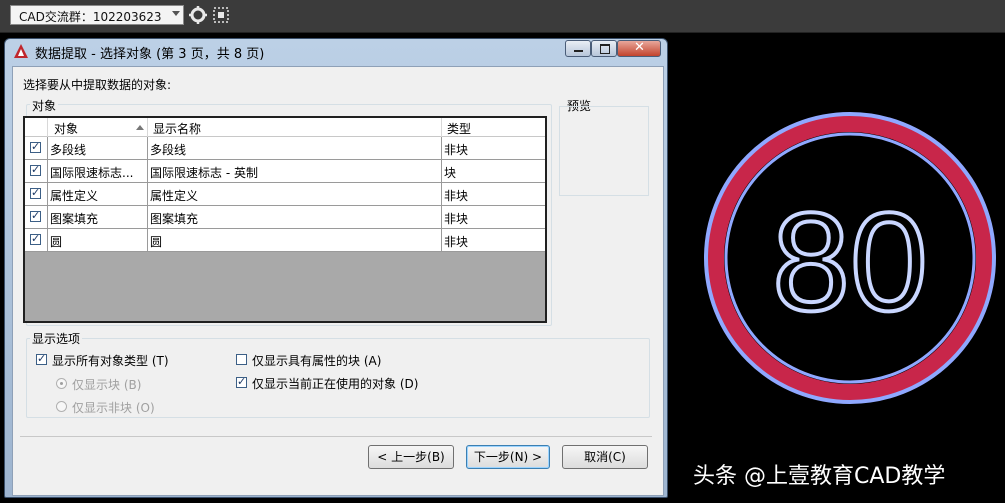 The width and height of the screenshot is (1005, 503). I want to click on maximize-icon, so click(605, 49).